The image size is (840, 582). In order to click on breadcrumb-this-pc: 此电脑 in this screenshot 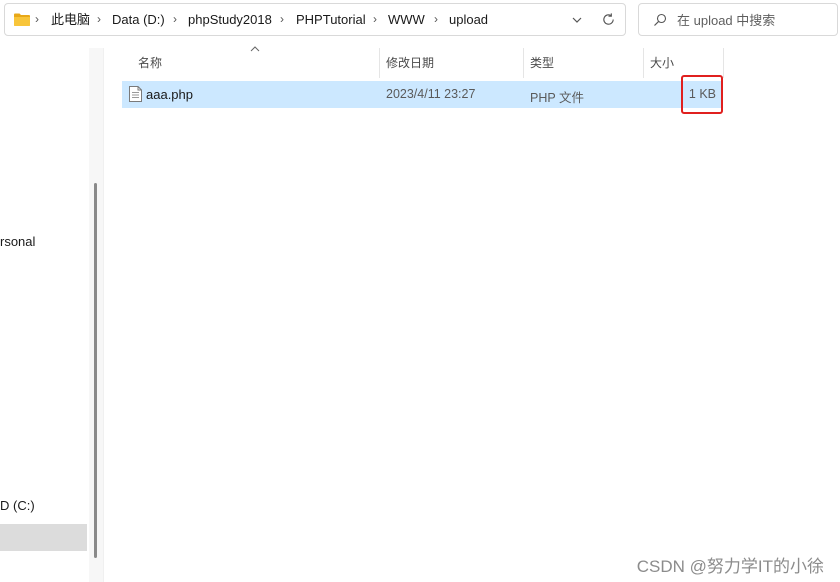, I will do `click(70, 19)`.